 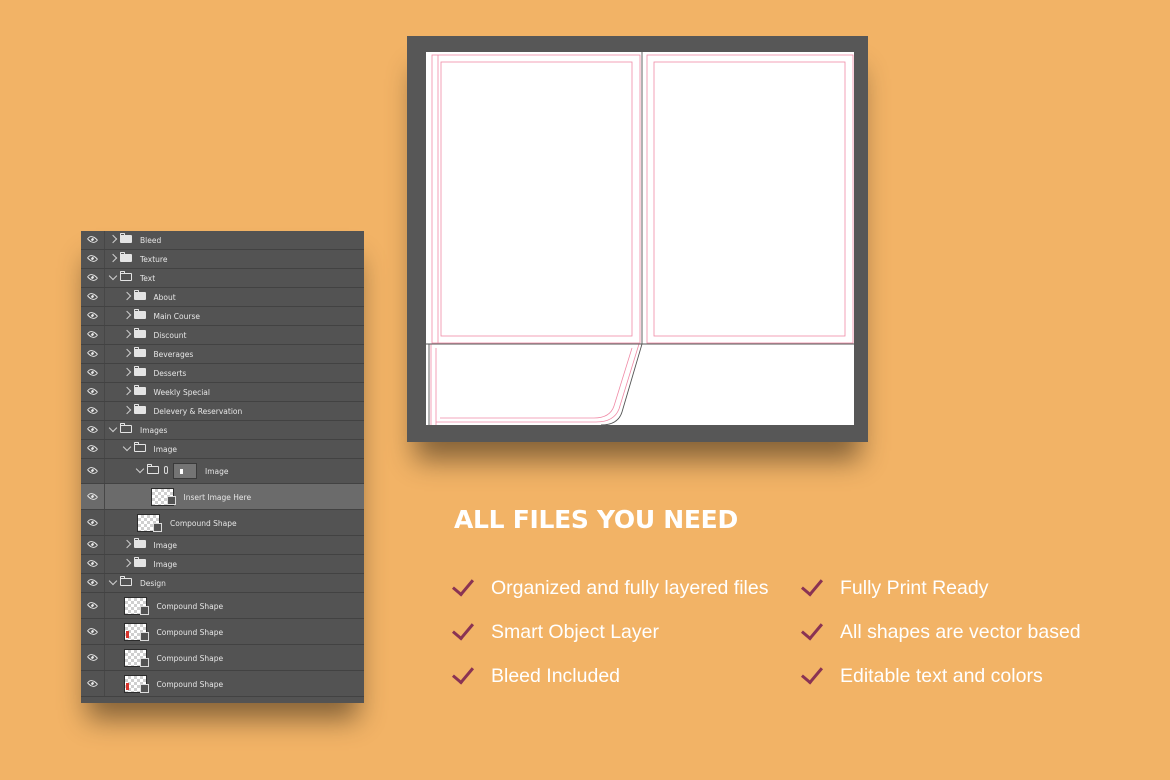 What do you see at coordinates (166, 470) in the screenshot?
I see `link-icon` at bounding box center [166, 470].